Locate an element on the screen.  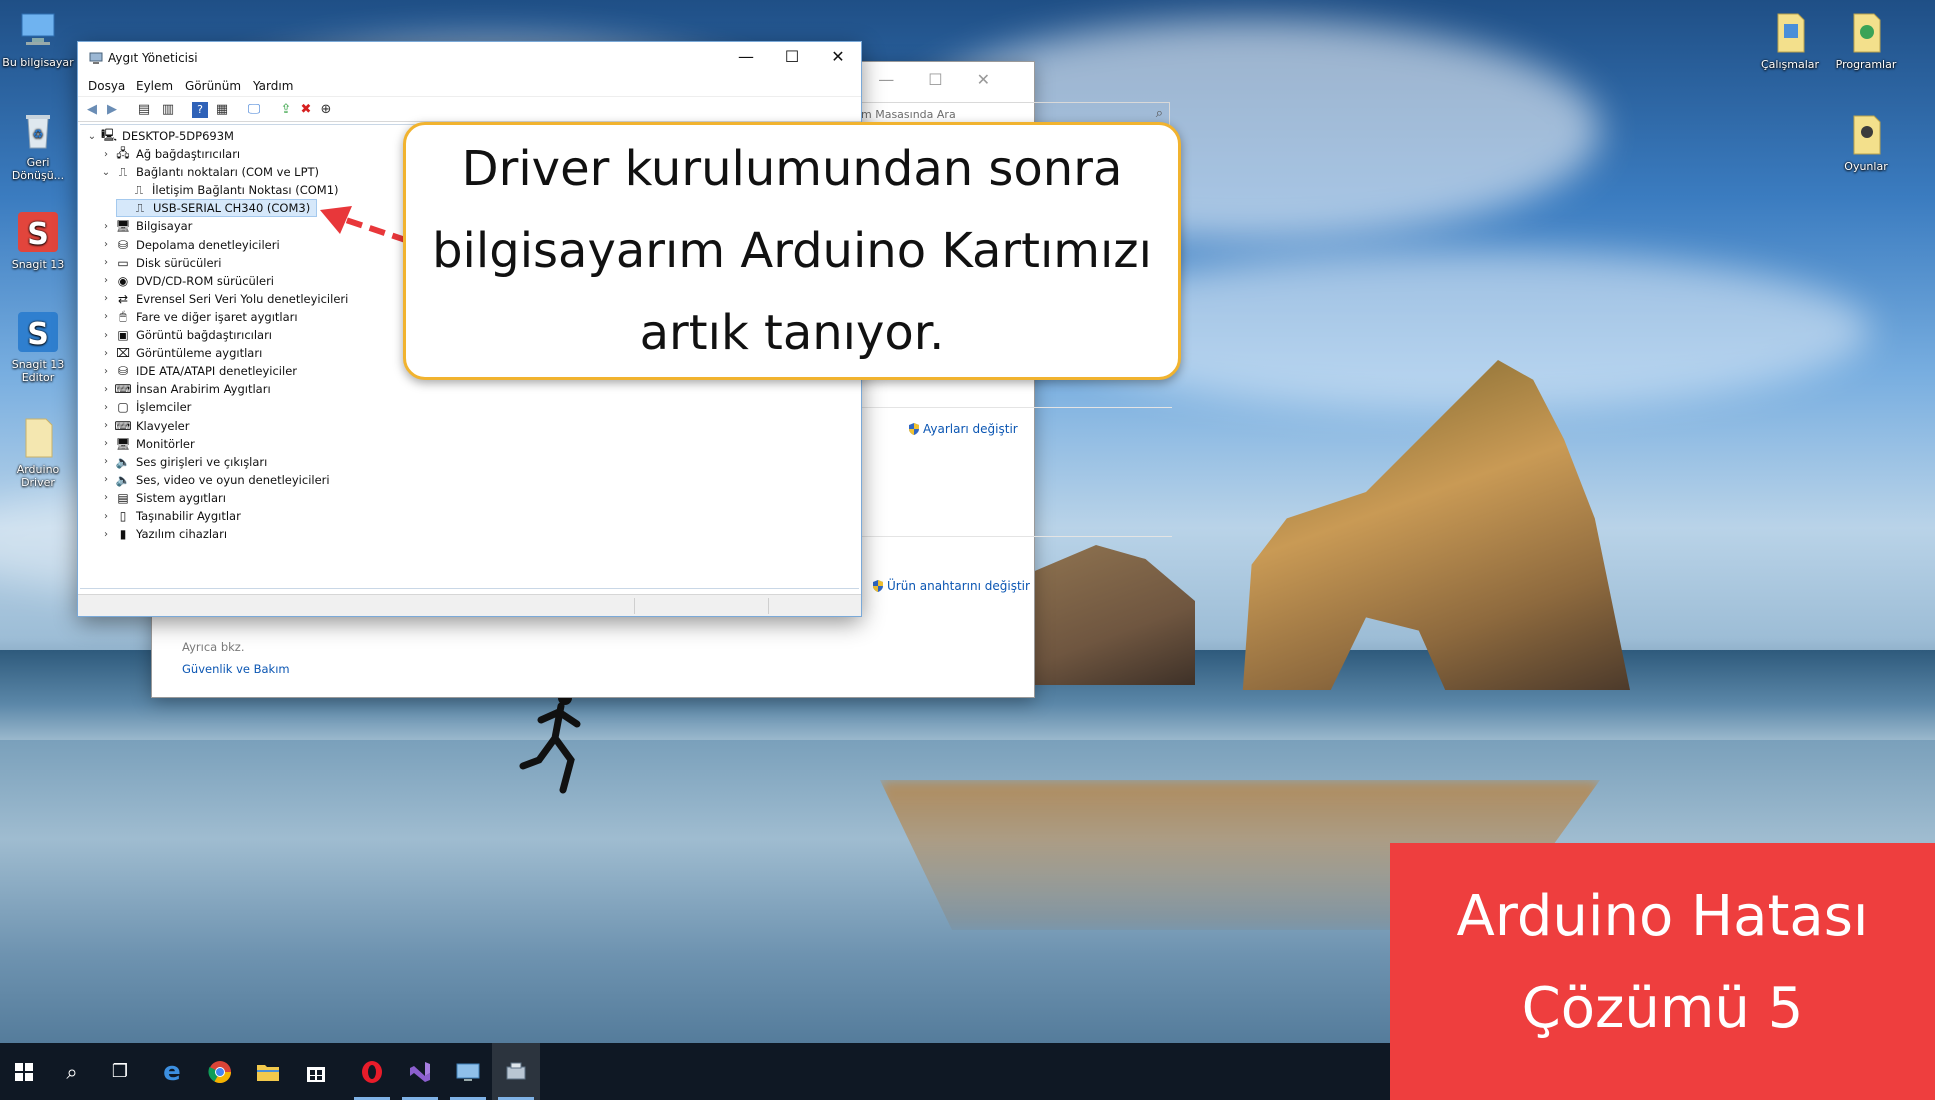
opera-button is located at coordinates (372, 1071).